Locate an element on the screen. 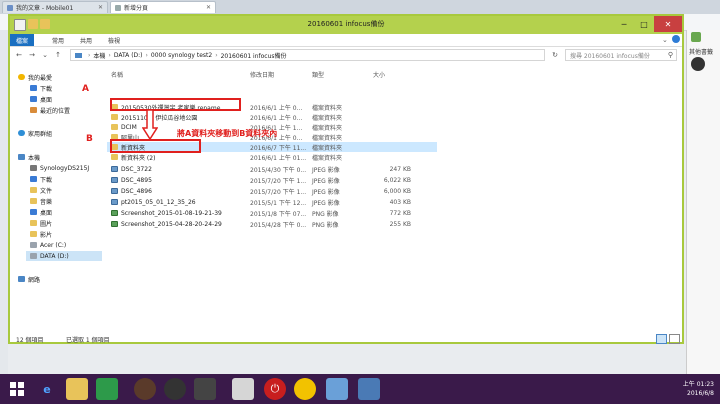 Image resolution: width=720 pixels, height=404 pixels. nav-downloads-pc: 下載 is located at coordinates (41, 179).